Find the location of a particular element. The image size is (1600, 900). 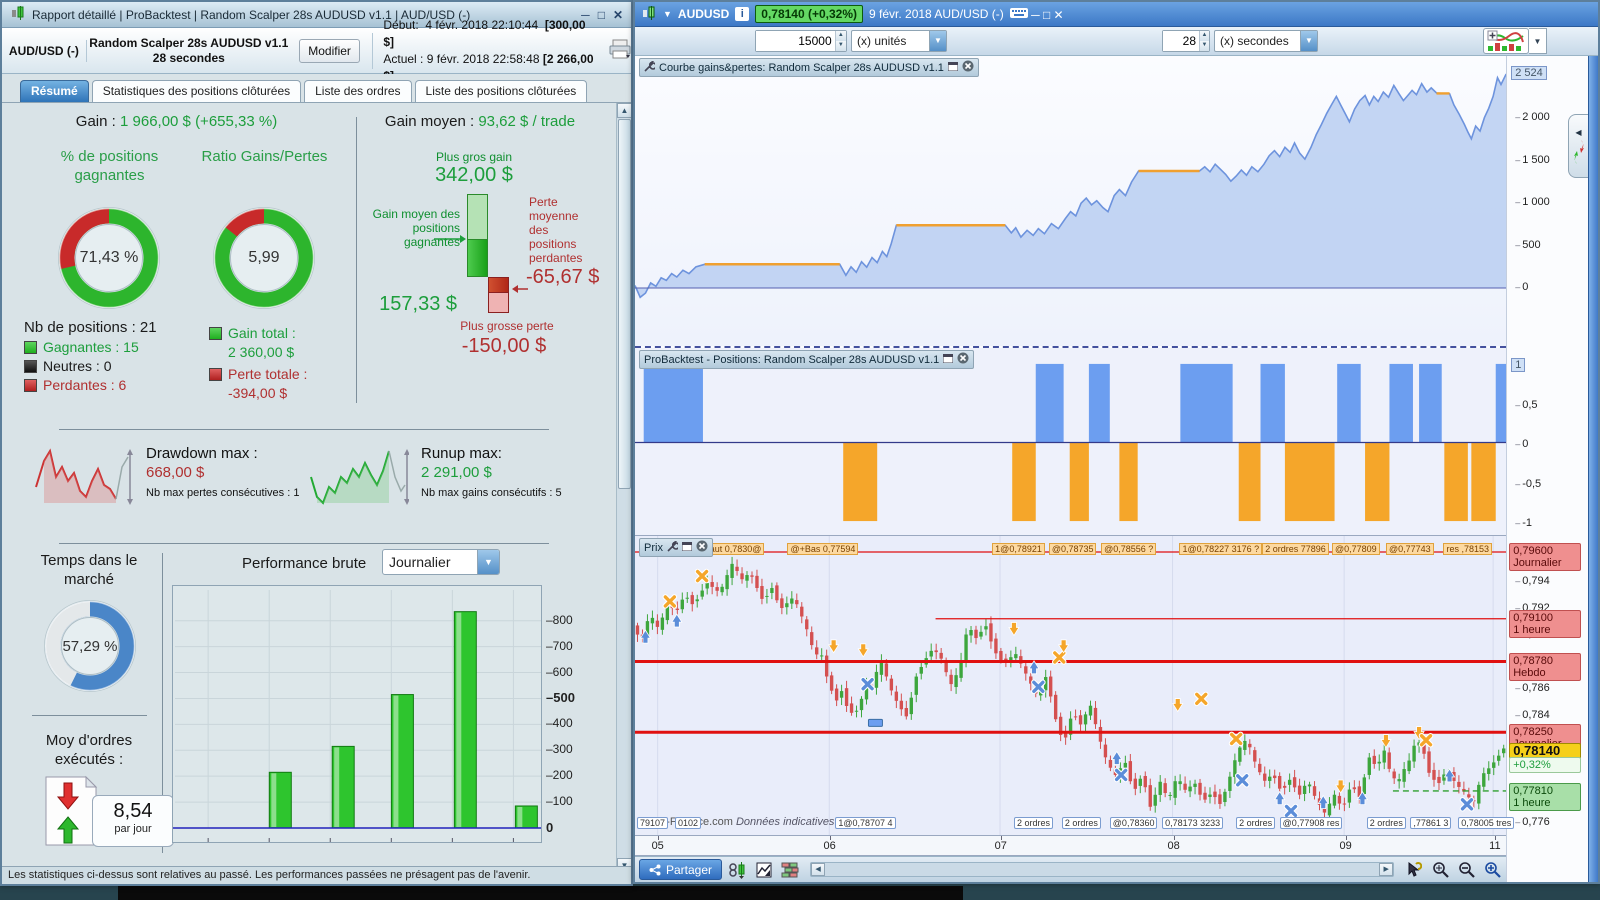

tab-liste-positions: Liste des positions clôturées is located at coordinates (501, 91).